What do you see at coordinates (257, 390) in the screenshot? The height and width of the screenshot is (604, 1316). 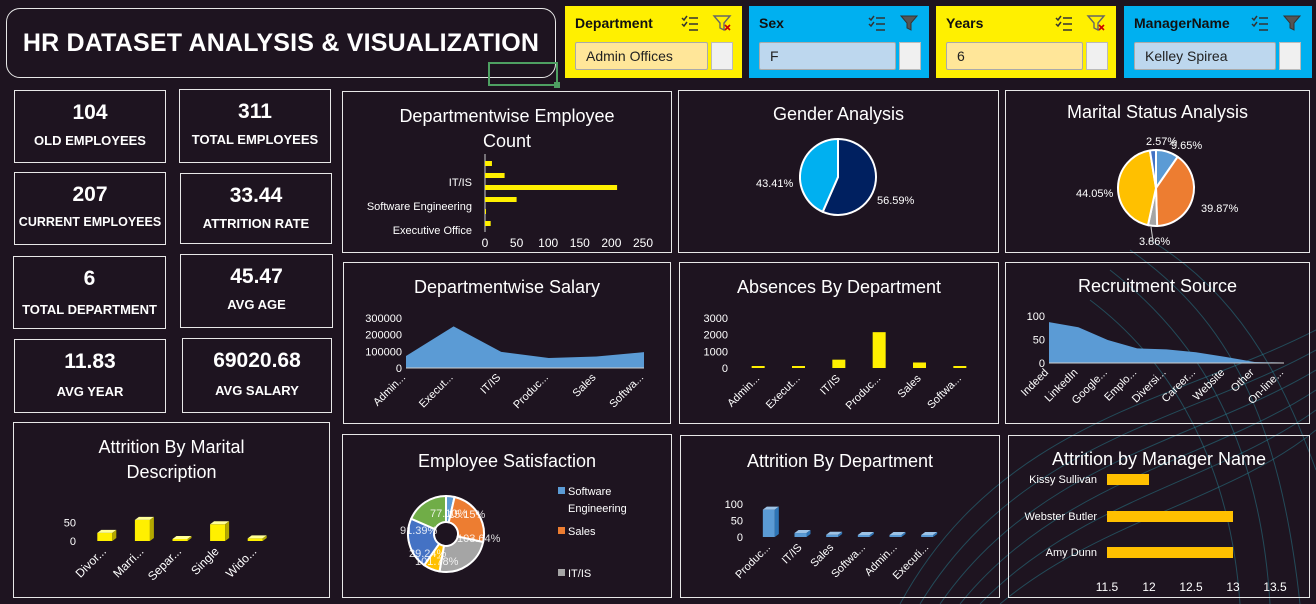 I see `kpi-label: AVG SALARY` at bounding box center [257, 390].